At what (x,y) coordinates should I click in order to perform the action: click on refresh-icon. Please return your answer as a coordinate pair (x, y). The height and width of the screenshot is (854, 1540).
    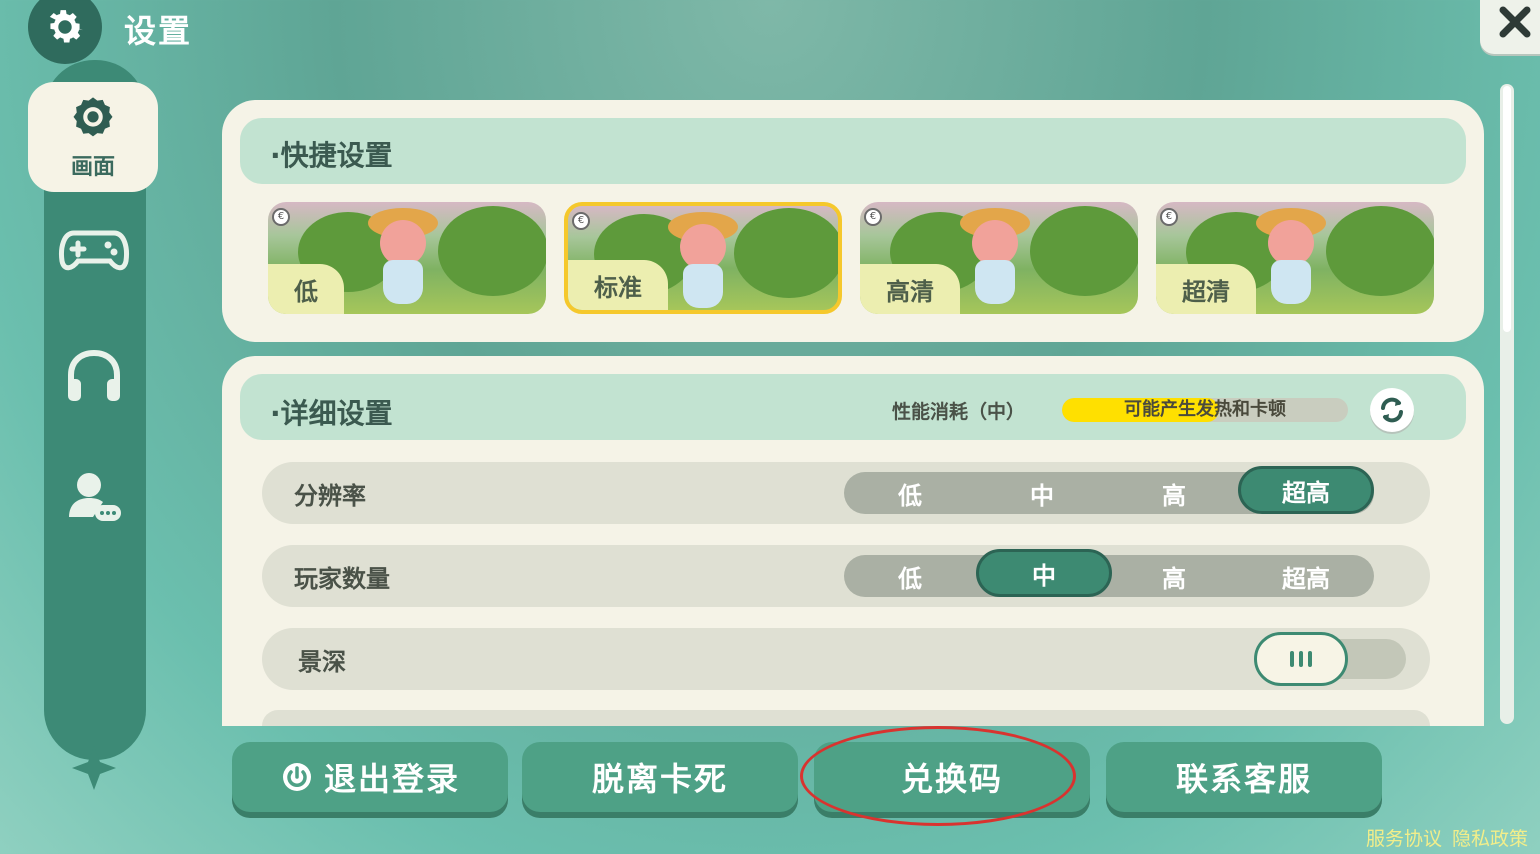
    Looking at the image, I should click on (1392, 410).